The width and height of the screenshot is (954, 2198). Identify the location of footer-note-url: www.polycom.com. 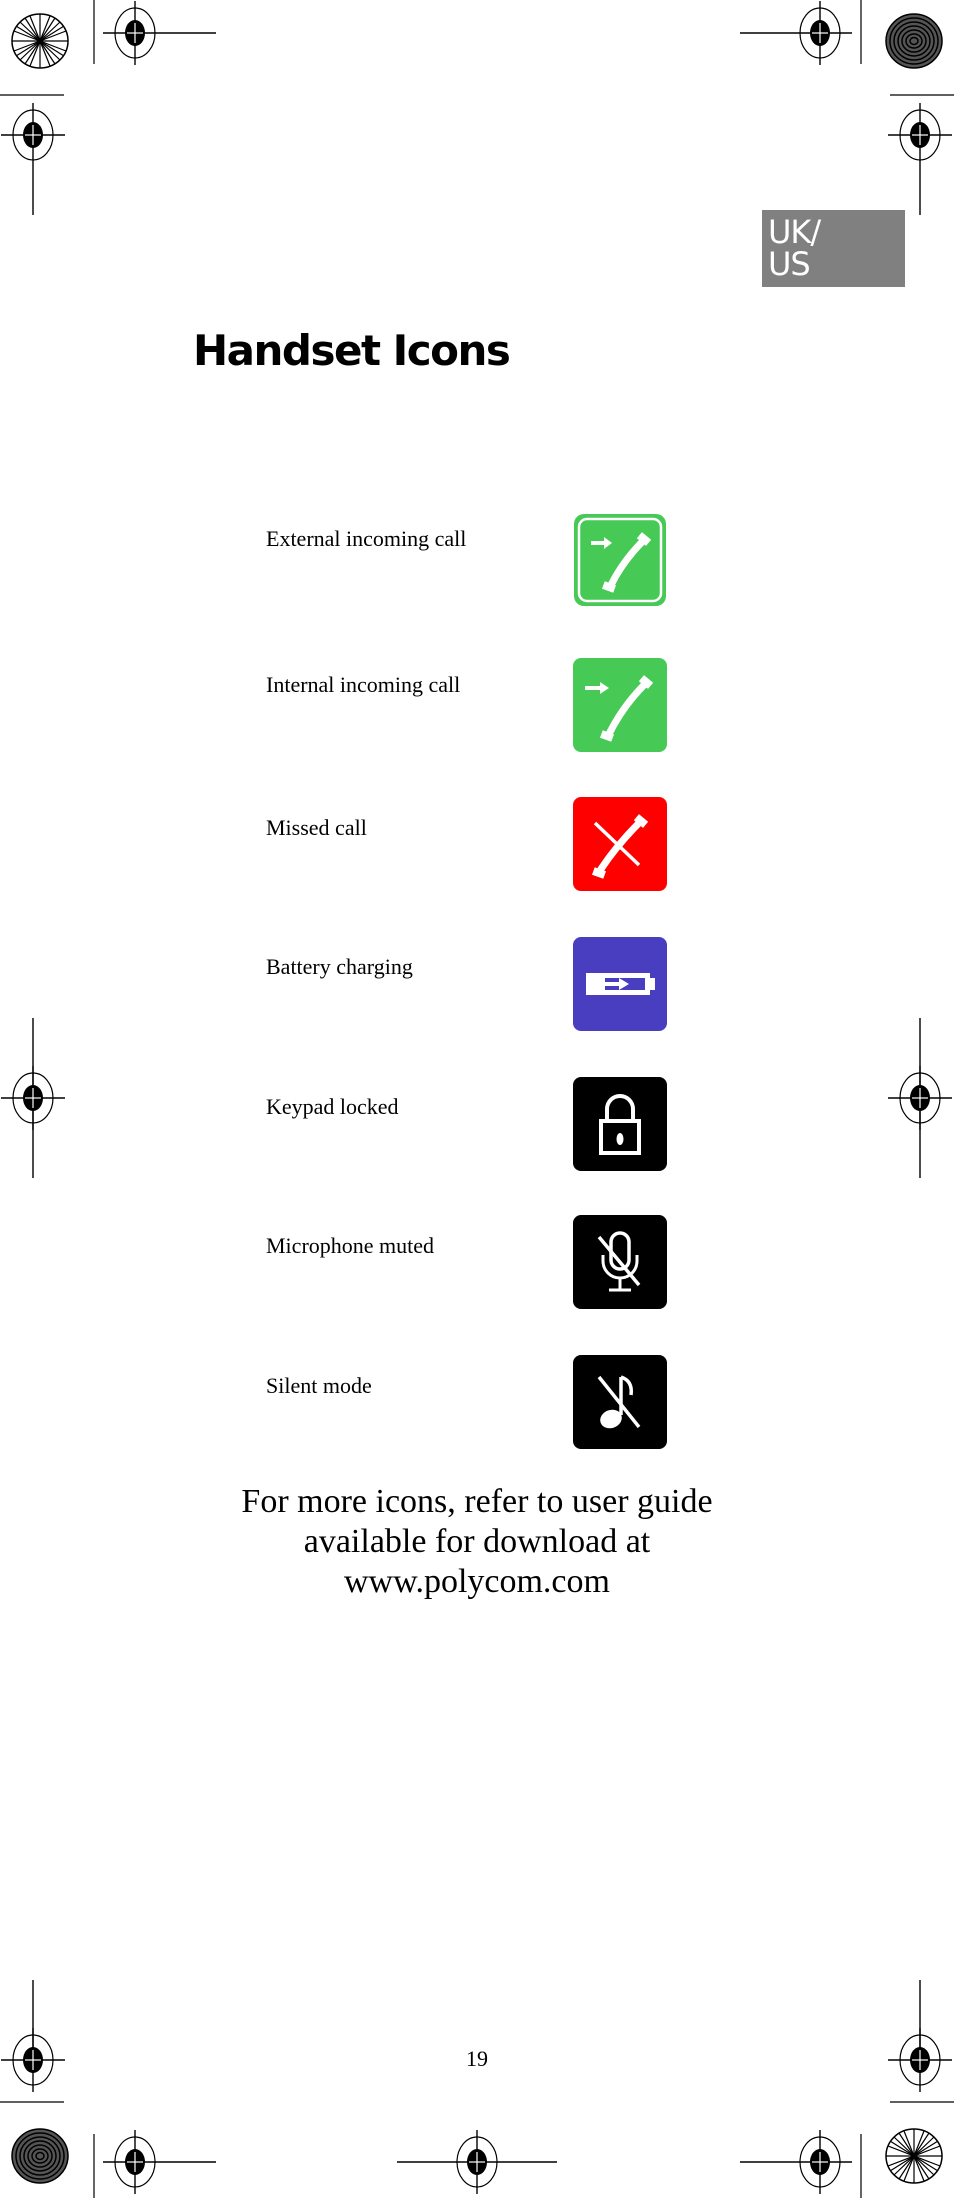
(477, 1582).